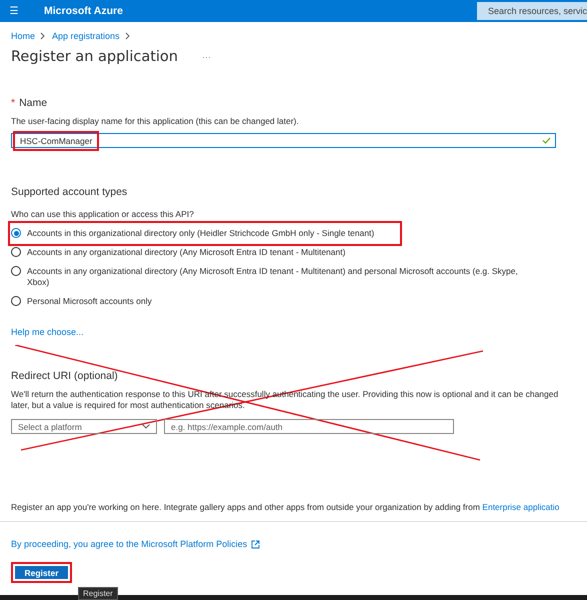 The image size is (587, 600). What do you see at coordinates (23, 36) in the screenshot?
I see `breadcrumb-link: Home` at bounding box center [23, 36].